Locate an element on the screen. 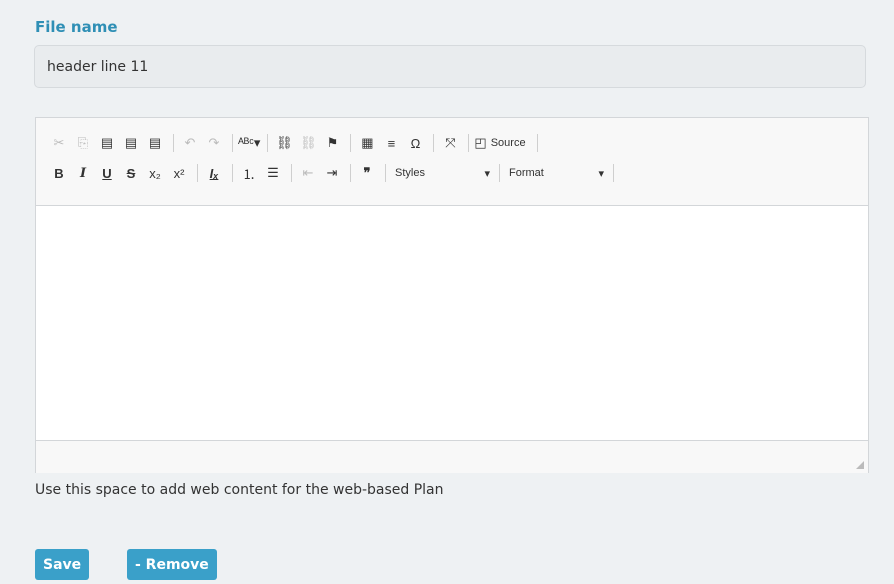  paste-icon: ▤ is located at coordinates (107, 143).